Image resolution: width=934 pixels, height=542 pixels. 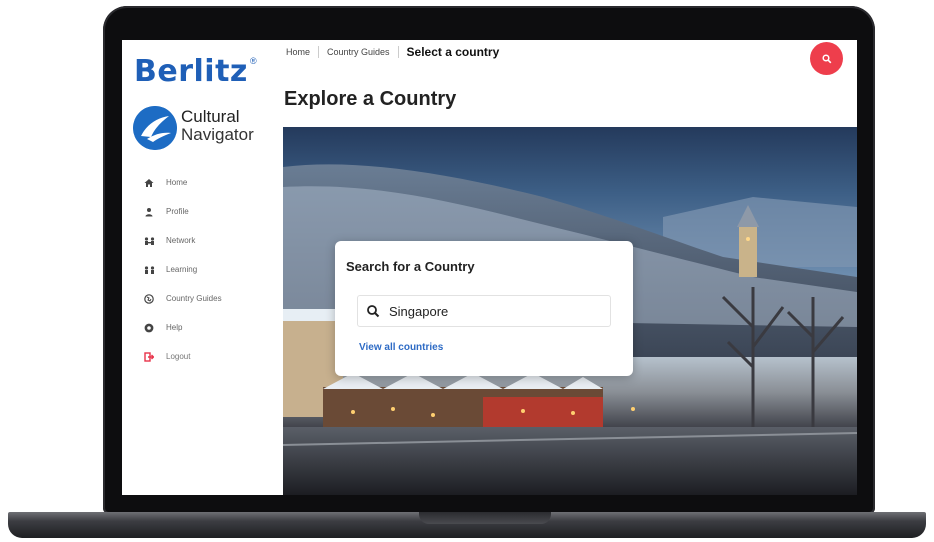 I want to click on sidebar-item-learning: Learning, so click(x=182, y=269).